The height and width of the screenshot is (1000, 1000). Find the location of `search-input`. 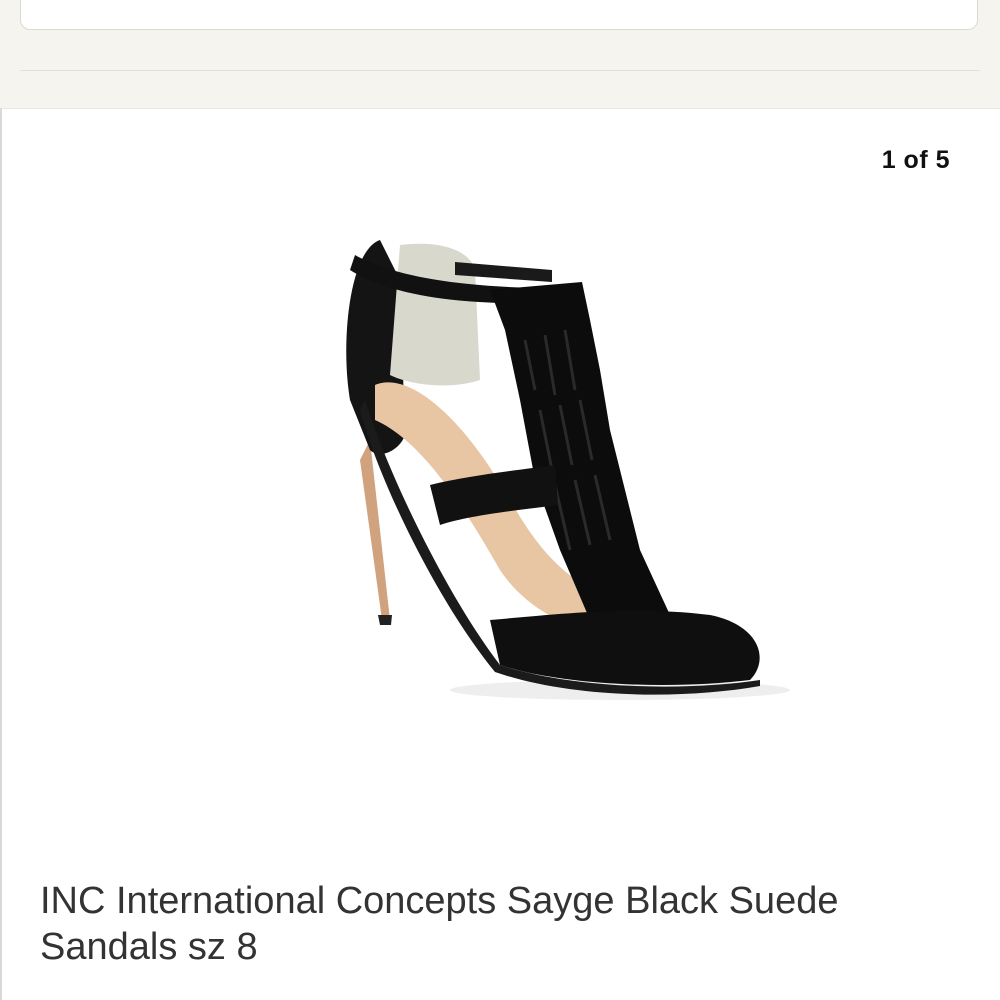

search-input is located at coordinates (499, 15).